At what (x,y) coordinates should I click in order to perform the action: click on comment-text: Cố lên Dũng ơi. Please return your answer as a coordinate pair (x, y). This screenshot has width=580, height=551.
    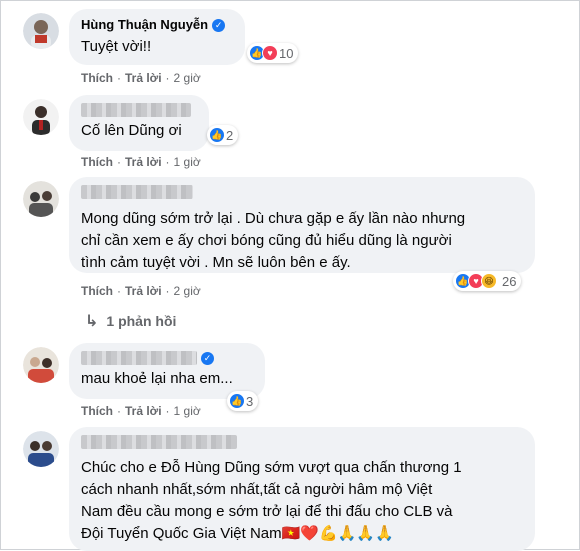
    Looking at the image, I should click on (131, 130).